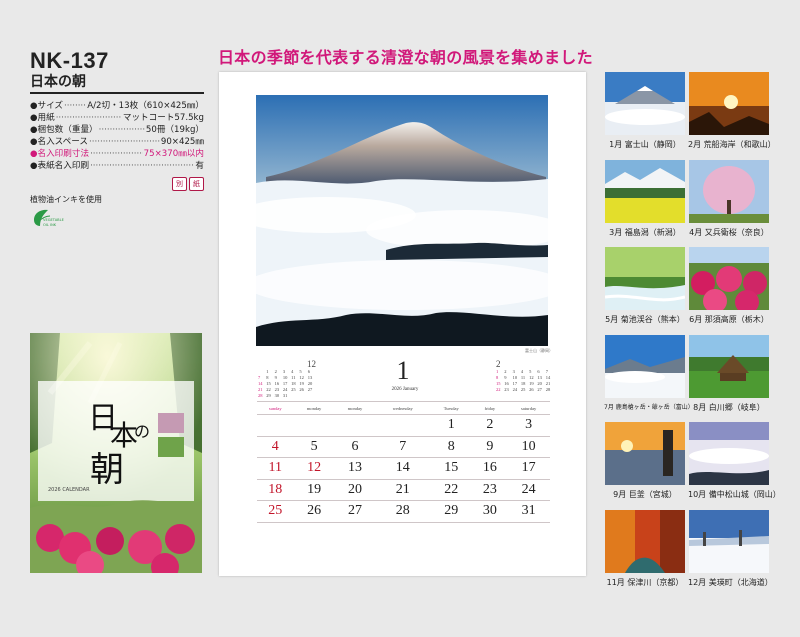 This screenshot has width=800, height=637. Describe the element at coordinates (649, 407) in the screenshot. I see `thumbnail-caption: 7月 鹿島槍ヶ岳・爺ヶ岳（富山）` at that location.